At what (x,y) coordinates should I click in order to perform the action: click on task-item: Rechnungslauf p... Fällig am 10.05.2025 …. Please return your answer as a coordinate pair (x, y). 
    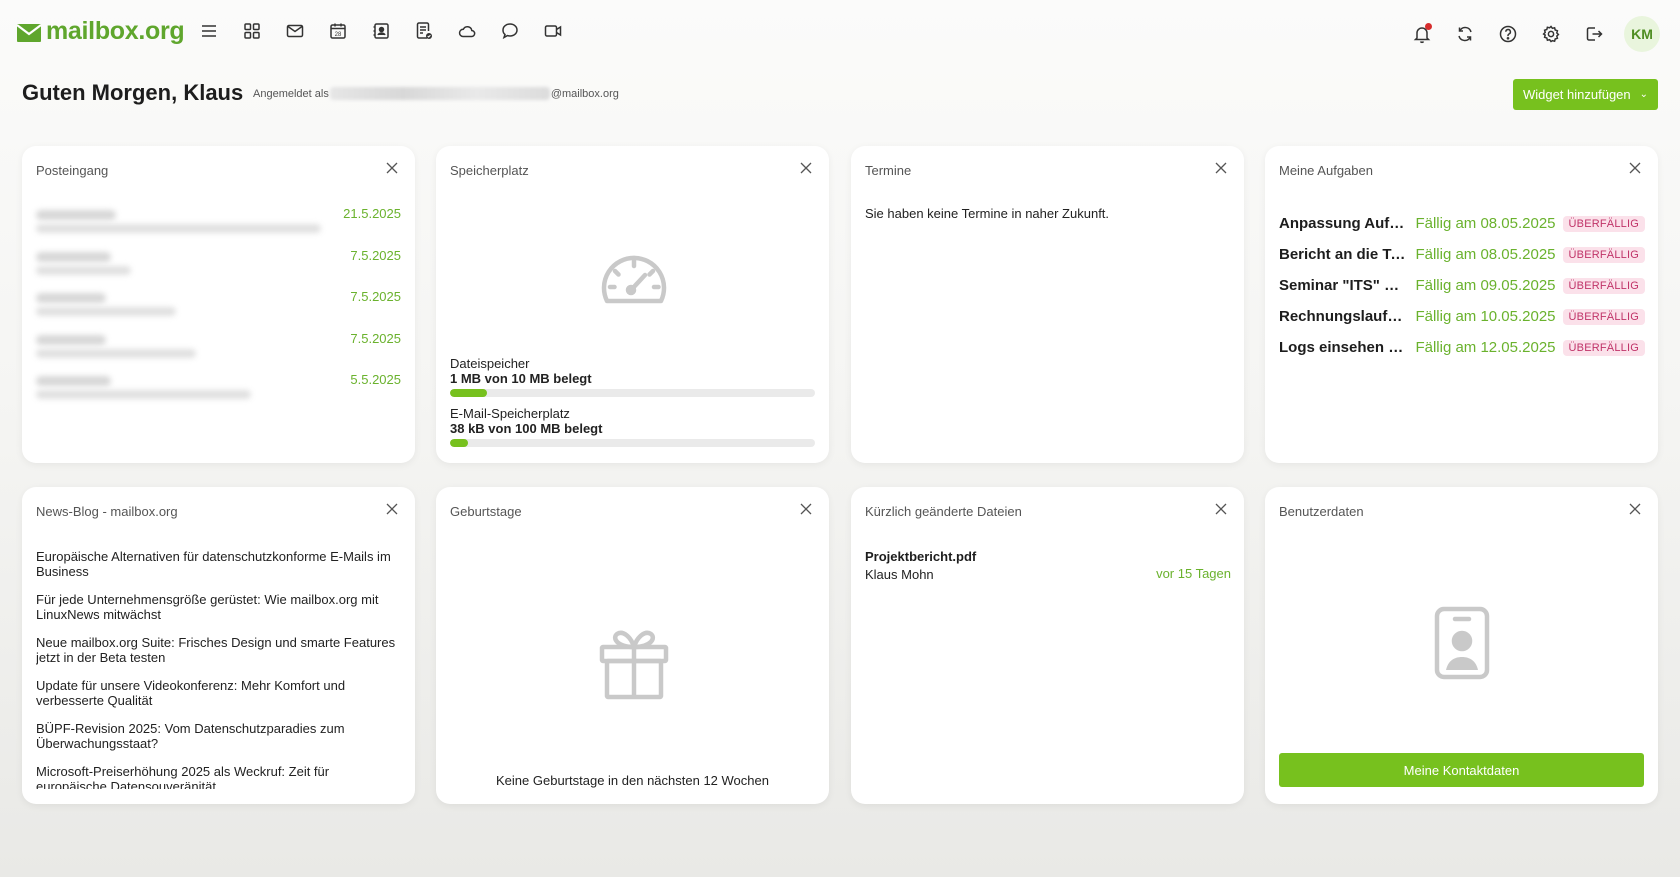
    Looking at the image, I should click on (1462, 316).